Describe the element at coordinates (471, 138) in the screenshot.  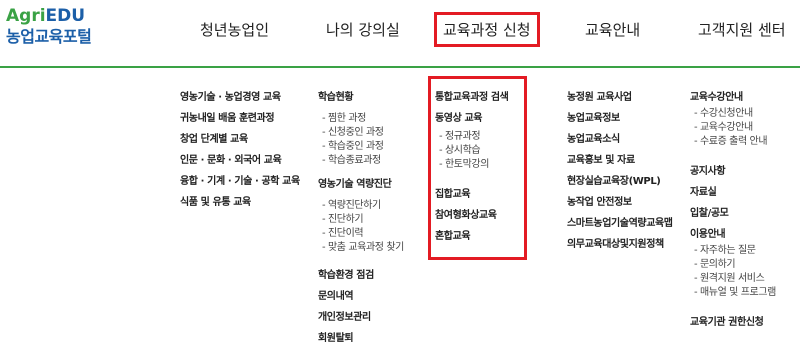
I see `submenu-item: 정규과정` at that location.